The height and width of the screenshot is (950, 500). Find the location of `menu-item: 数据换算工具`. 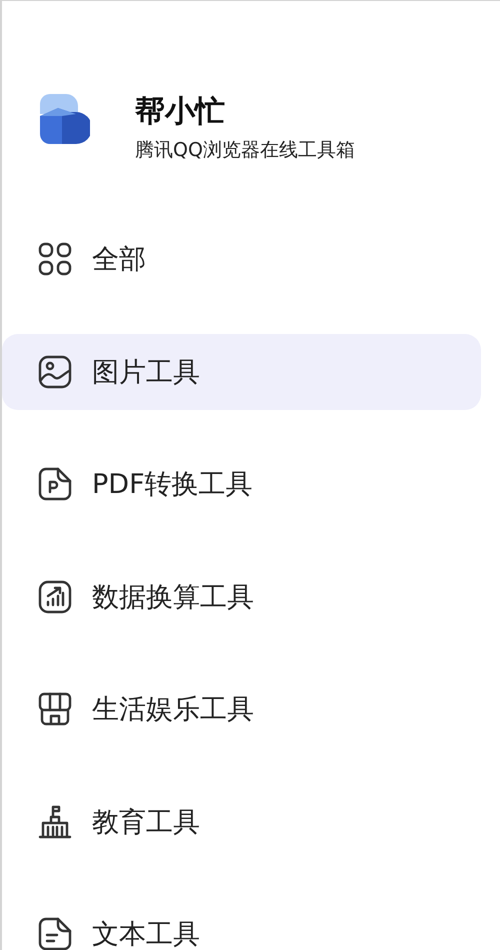

menu-item: 数据换算工具 is located at coordinates (241, 596).